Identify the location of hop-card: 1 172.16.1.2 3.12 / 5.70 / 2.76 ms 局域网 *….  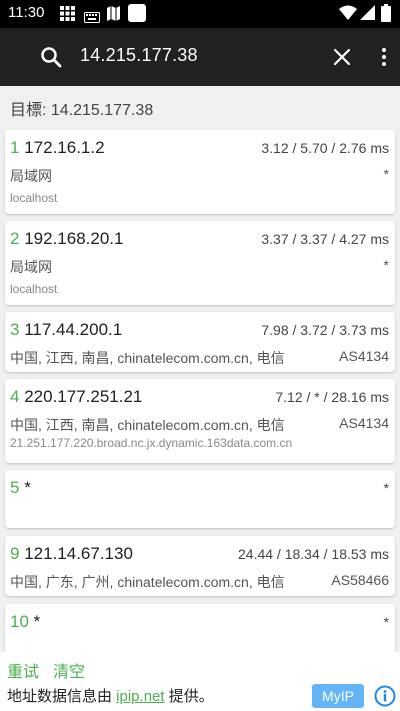
(200, 172).